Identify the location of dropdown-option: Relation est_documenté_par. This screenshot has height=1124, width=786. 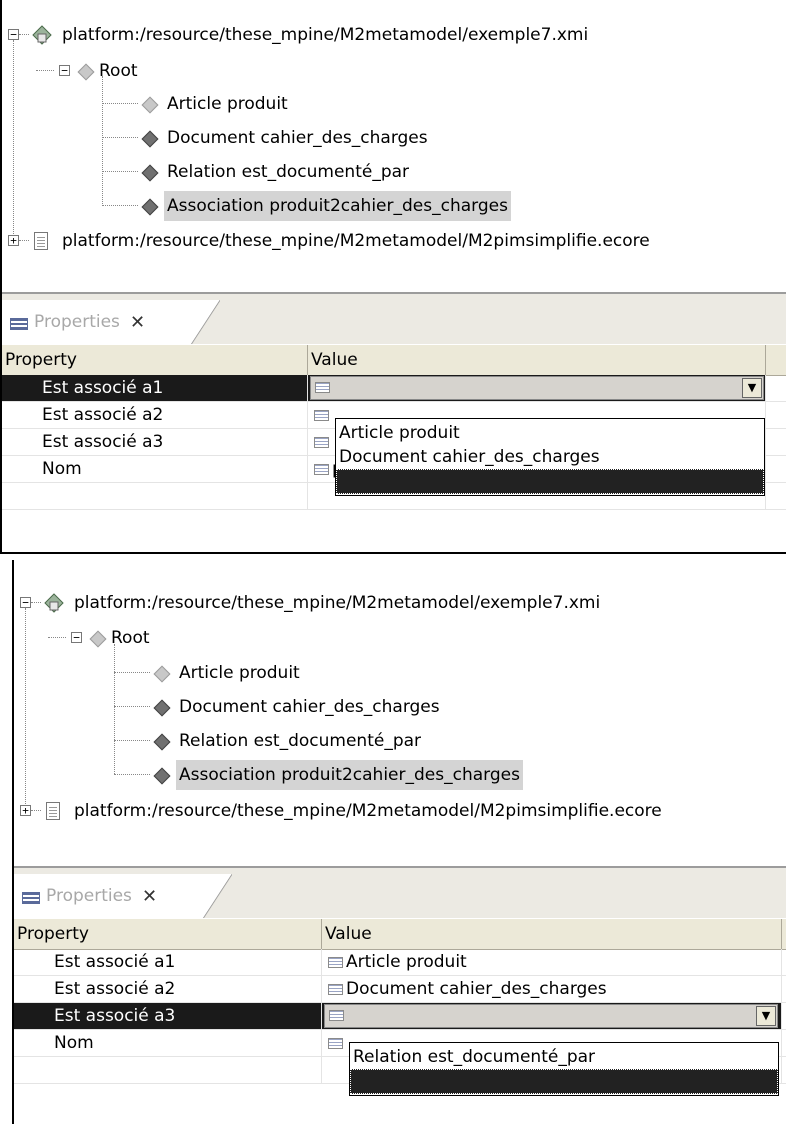
(564, 1057).